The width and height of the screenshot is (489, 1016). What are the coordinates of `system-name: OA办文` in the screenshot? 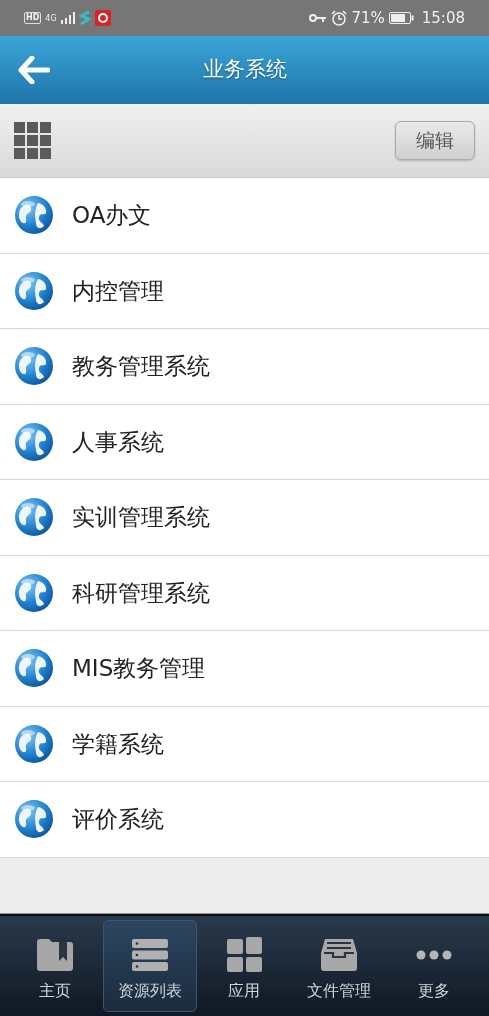 It's located at (112, 215).